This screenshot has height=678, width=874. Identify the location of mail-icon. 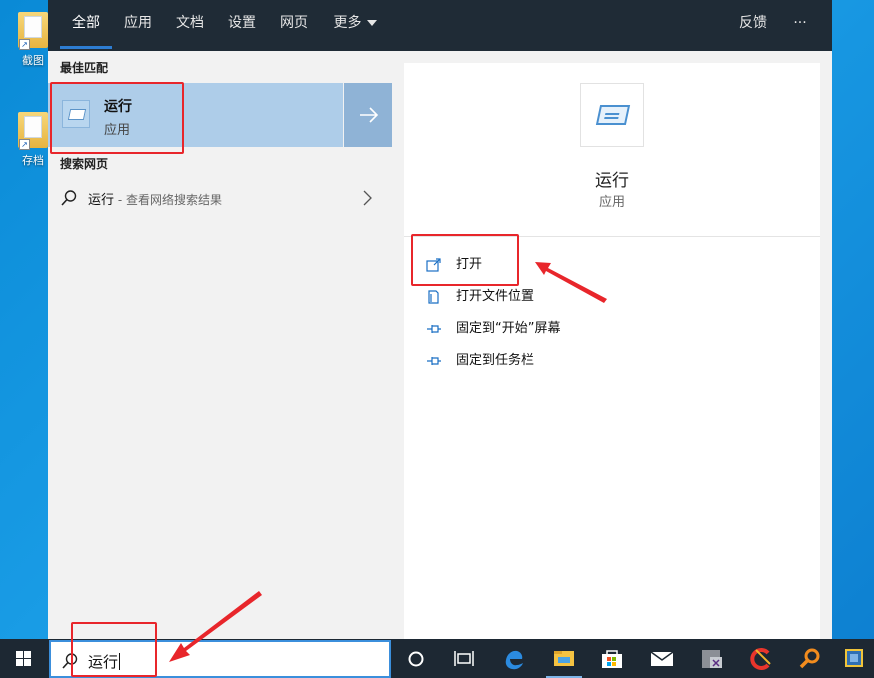
(662, 658).